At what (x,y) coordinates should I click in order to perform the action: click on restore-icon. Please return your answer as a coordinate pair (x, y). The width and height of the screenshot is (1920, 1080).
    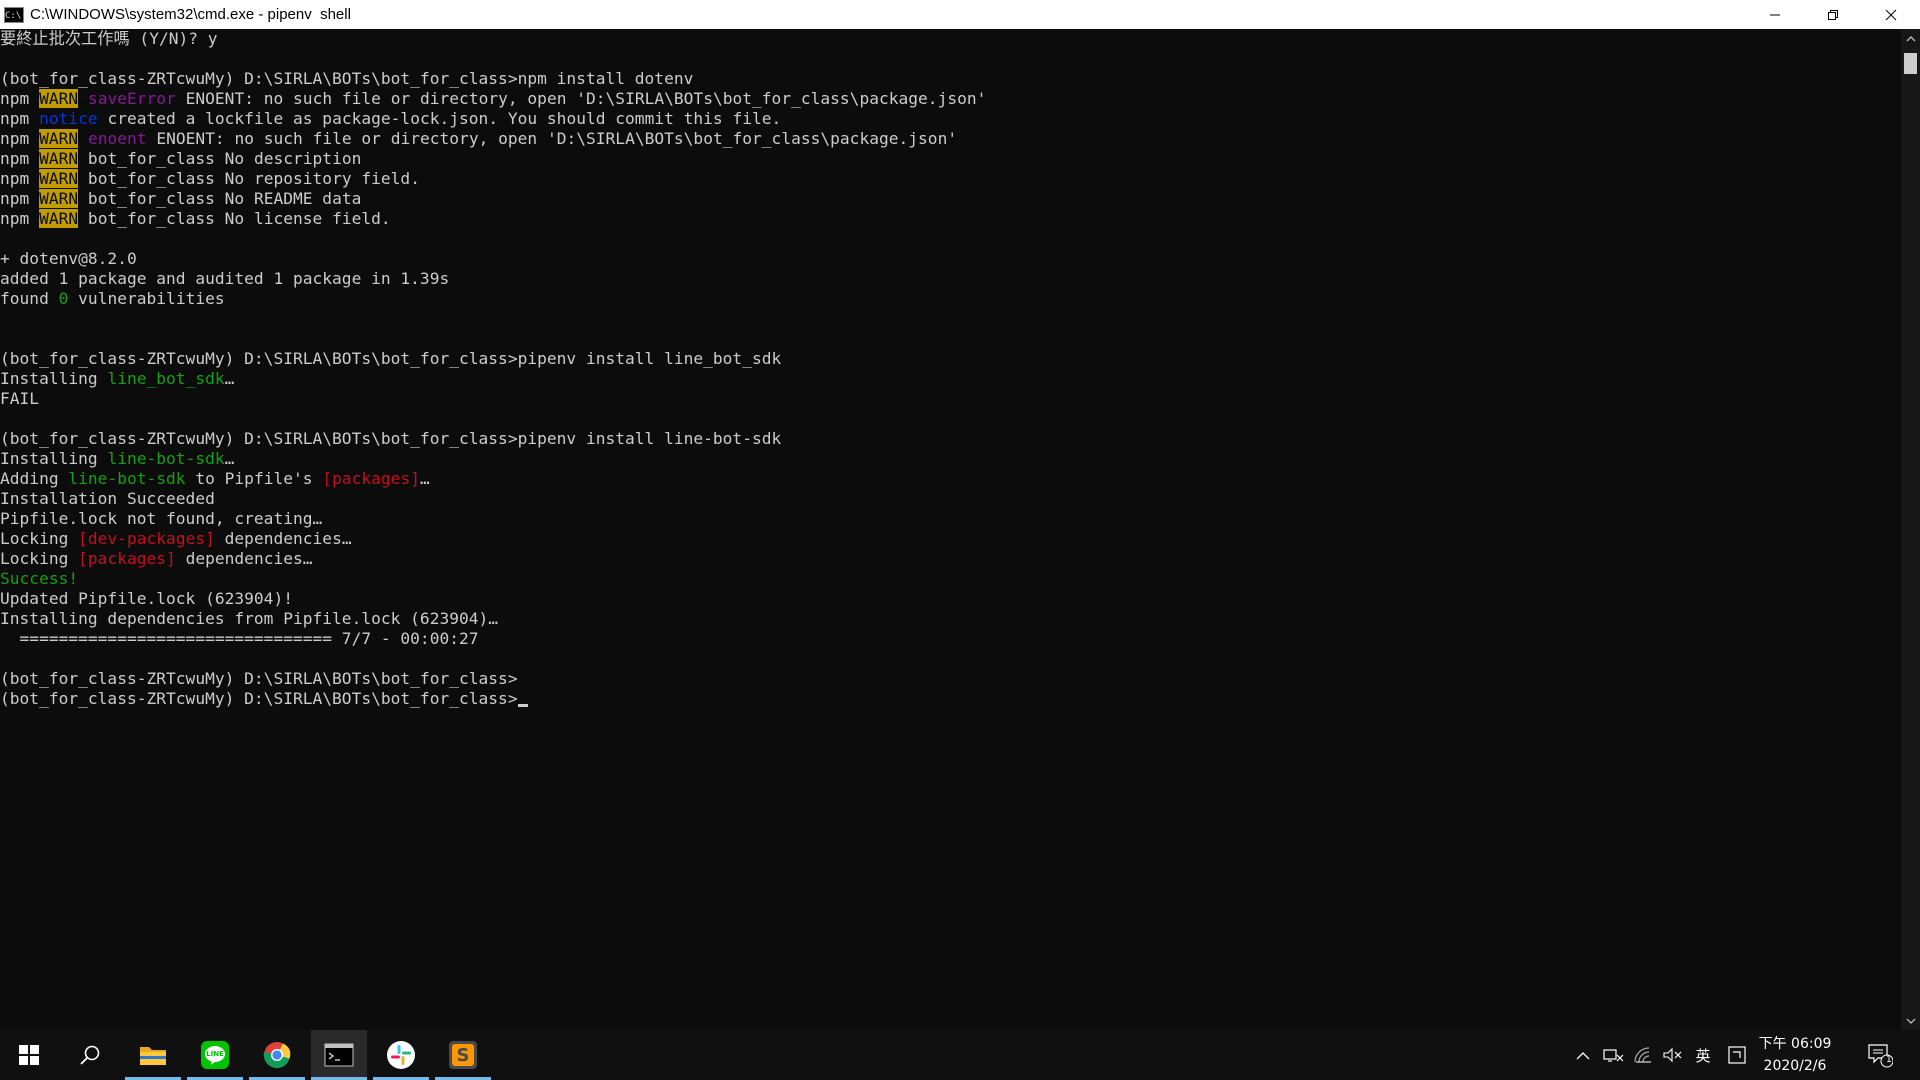
    Looking at the image, I should click on (1833, 14).